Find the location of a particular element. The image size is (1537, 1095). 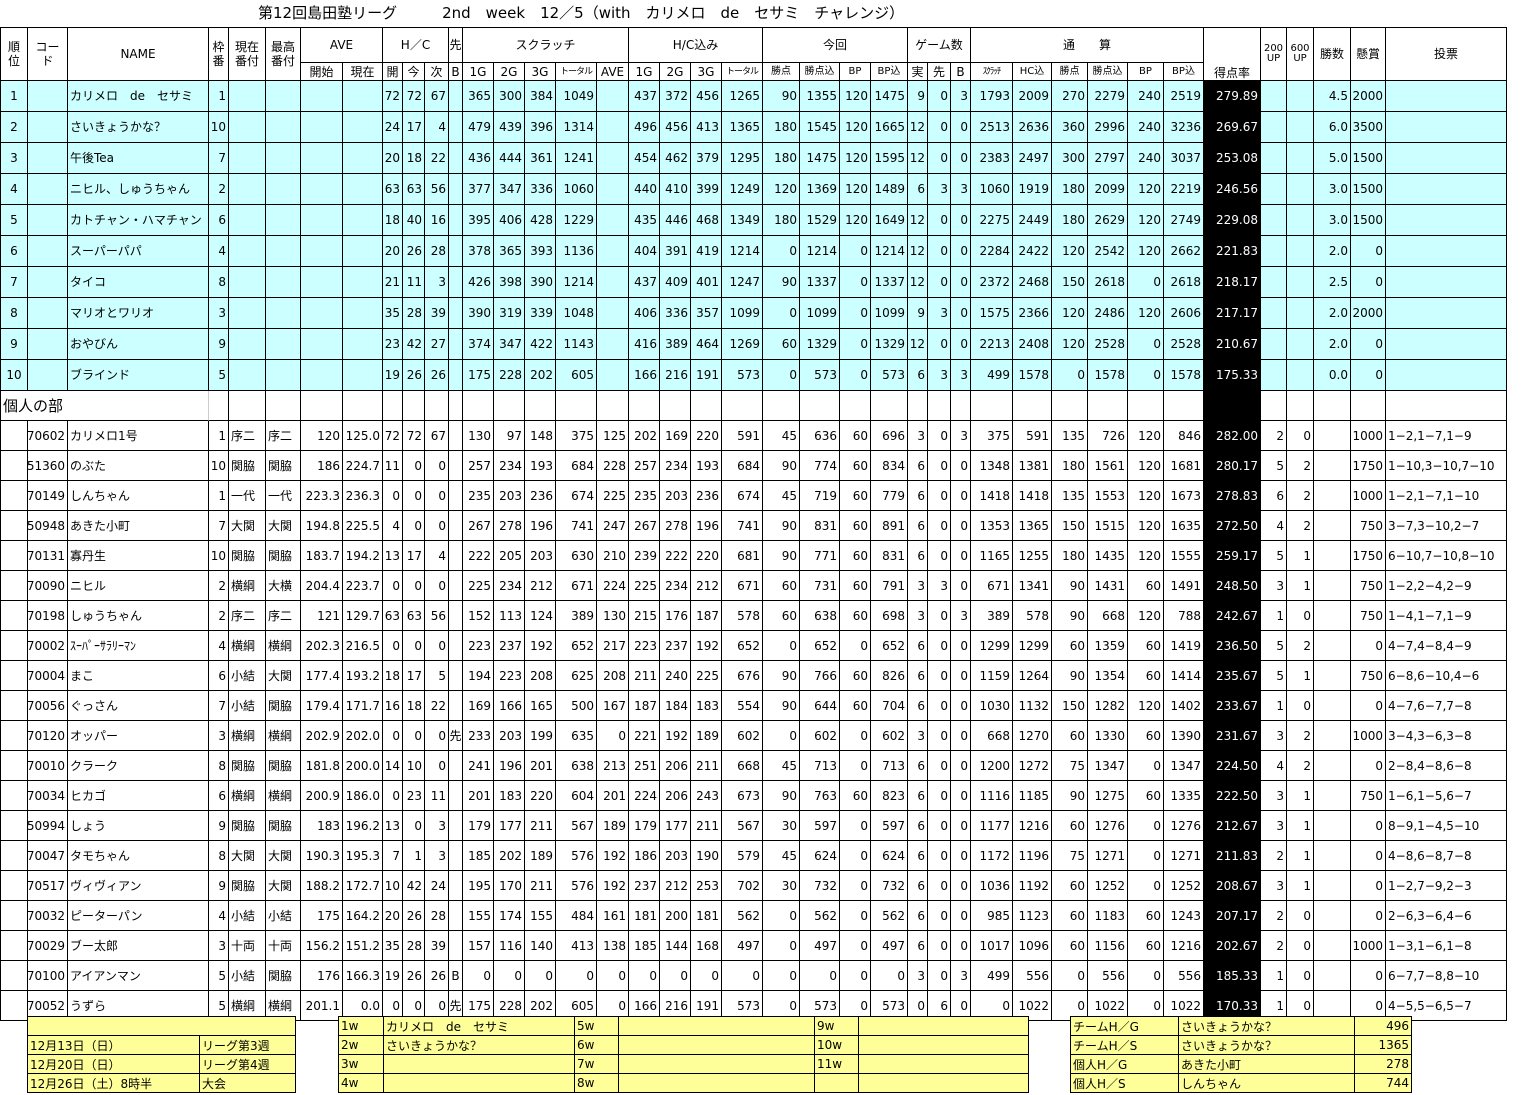

player-stotal: 389 is located at coordinates (576, 616).